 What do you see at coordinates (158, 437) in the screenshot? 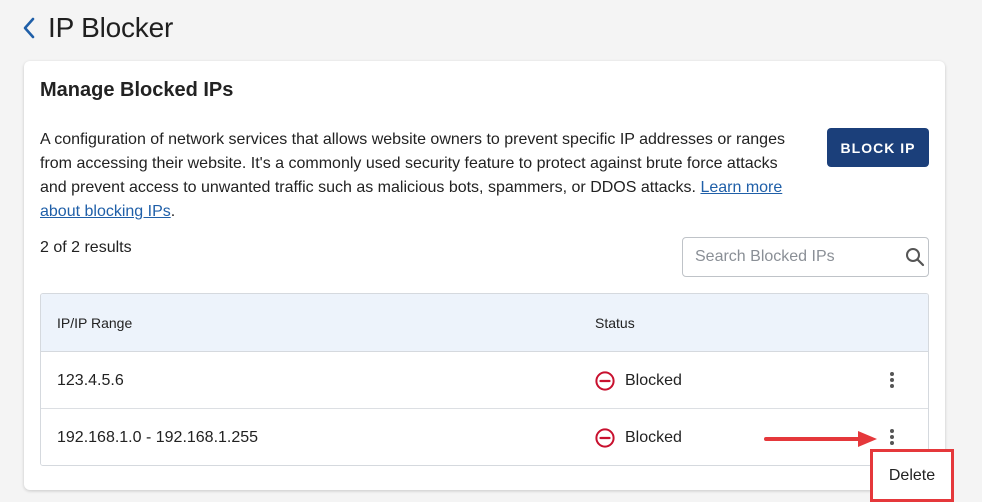
I see `ip-cell: 192.168.1.0 - 192.168.1.255` at bounding box center [158, 437].